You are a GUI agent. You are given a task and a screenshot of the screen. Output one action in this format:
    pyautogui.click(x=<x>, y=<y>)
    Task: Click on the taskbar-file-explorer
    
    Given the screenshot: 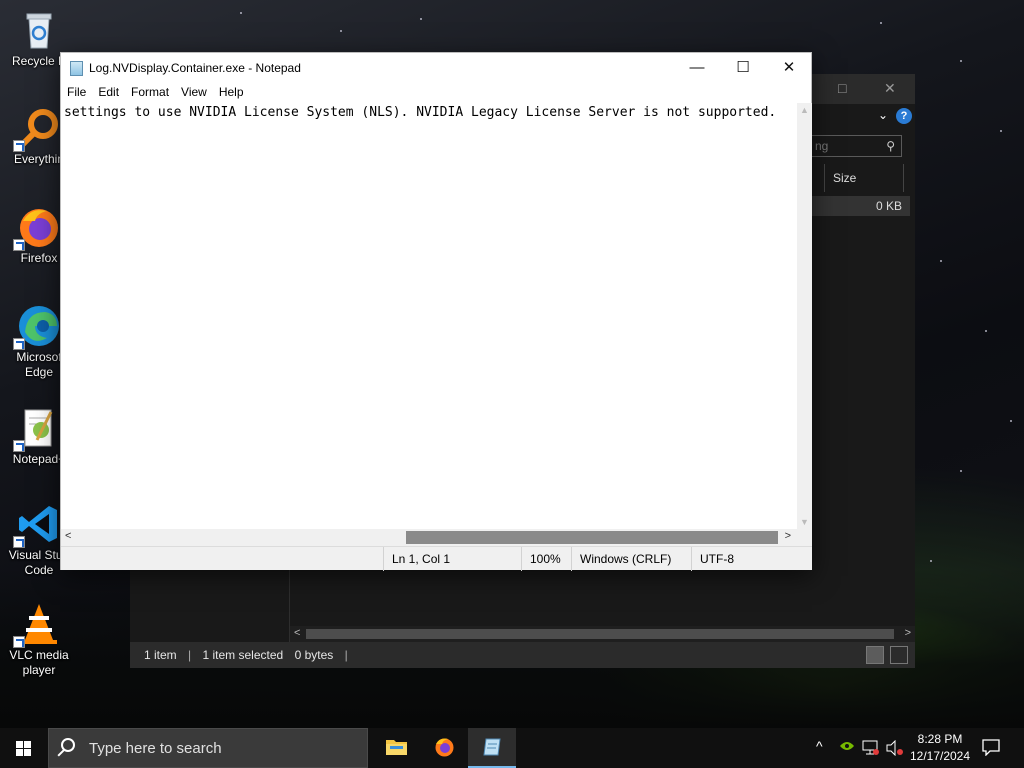 What is the action you would take?
    pyautogui.click(x=396, y=748)
    